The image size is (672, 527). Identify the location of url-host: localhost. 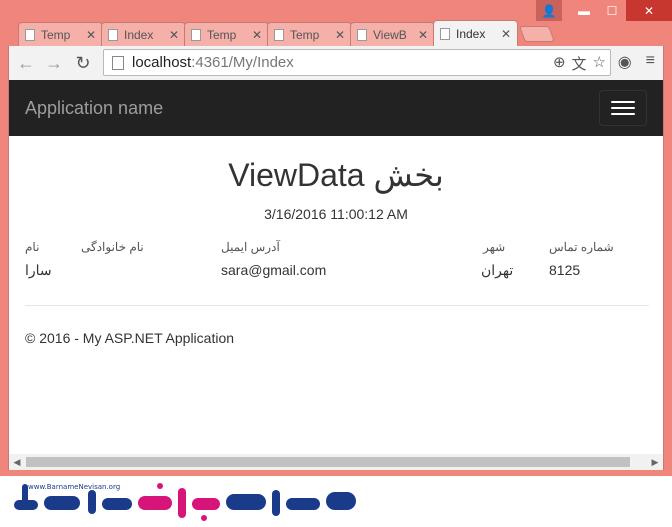
(162, 62).